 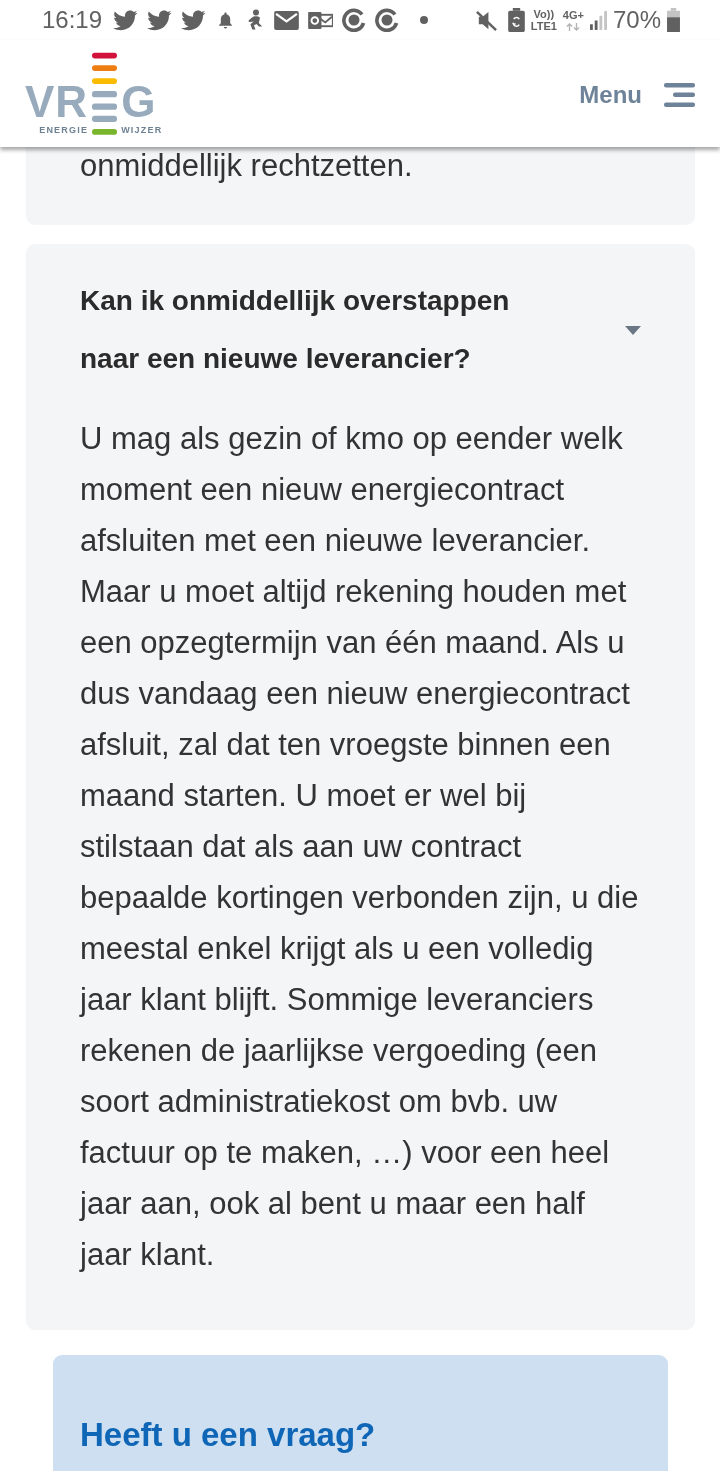 What do you see at coordinates (598, 20) in the screenshot?
I see `signal-icon` at bounding box center [598, 20].